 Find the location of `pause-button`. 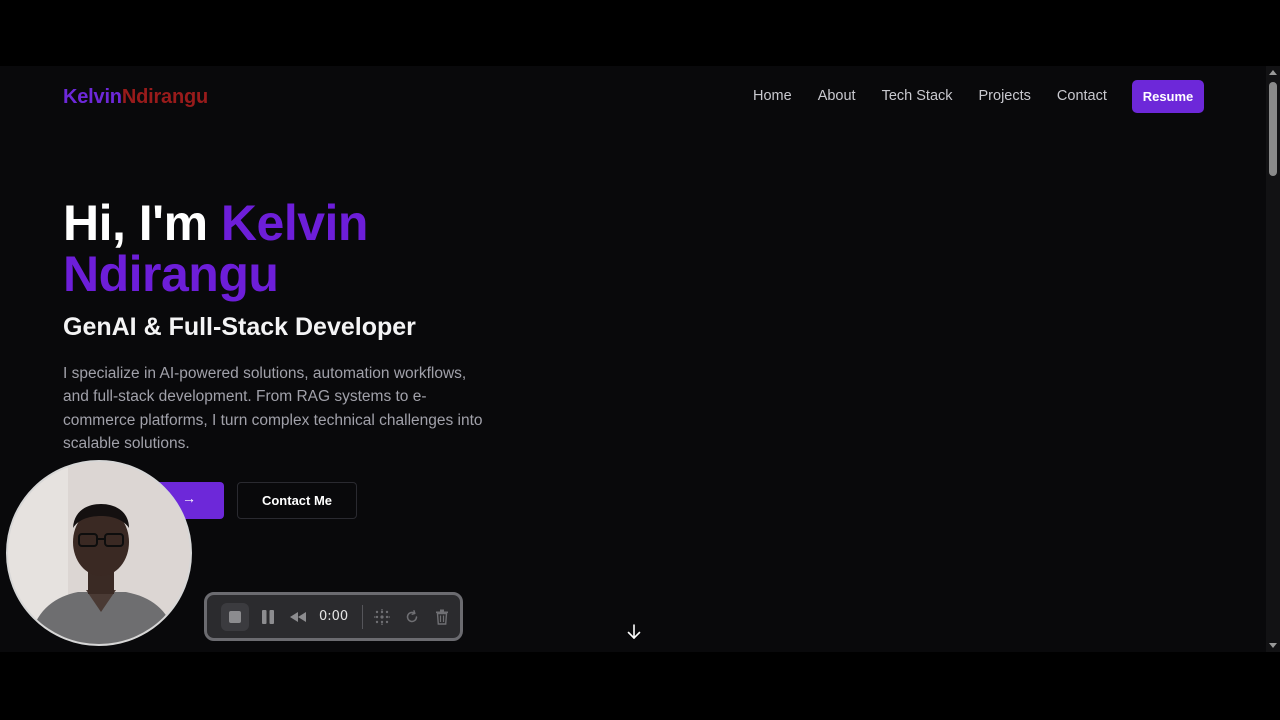

pause-button is located at coordinates (268, 617).